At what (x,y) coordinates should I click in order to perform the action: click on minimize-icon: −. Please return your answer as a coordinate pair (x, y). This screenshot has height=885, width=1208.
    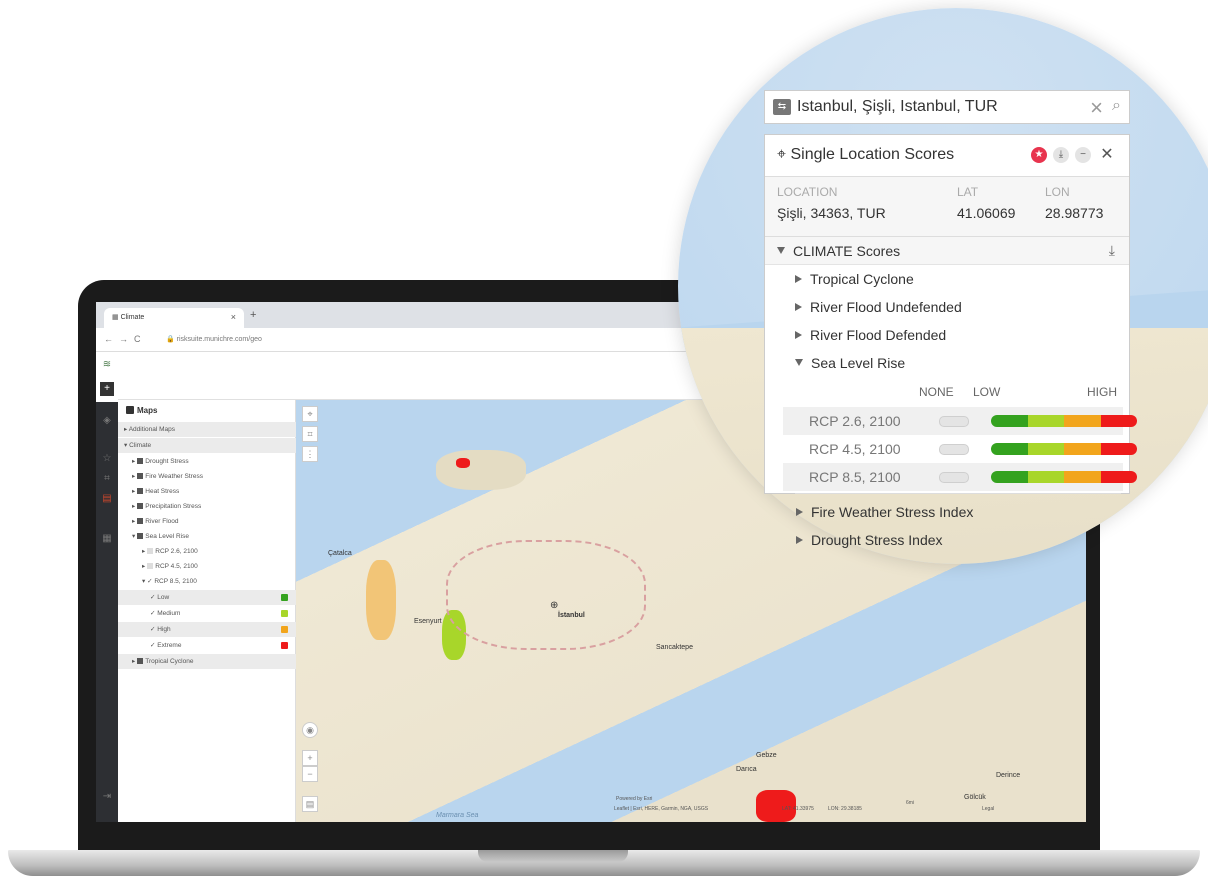
    Looking at the image, I should click on (1083, 155).